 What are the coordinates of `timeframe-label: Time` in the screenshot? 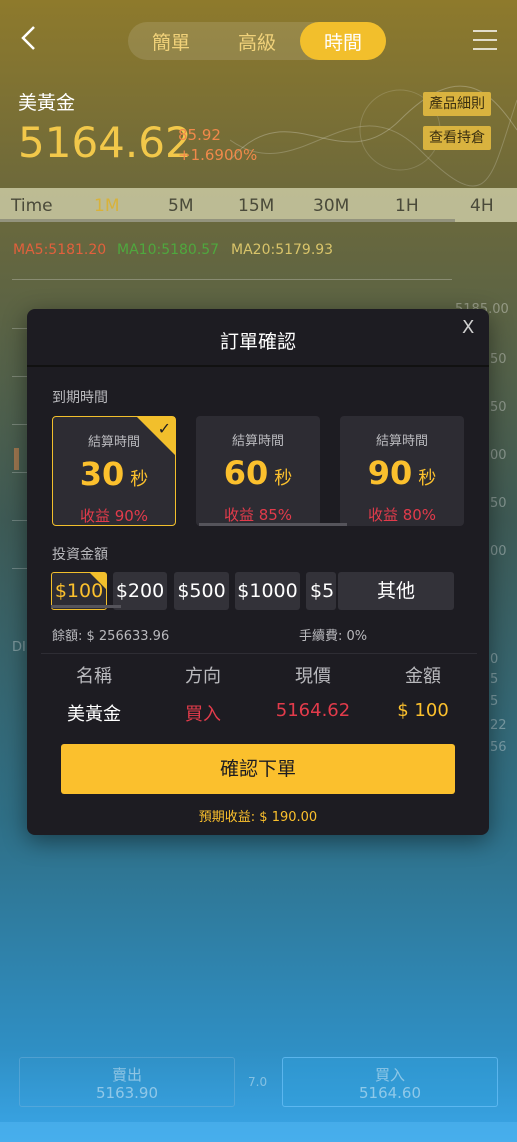 It's located at (32, 206).